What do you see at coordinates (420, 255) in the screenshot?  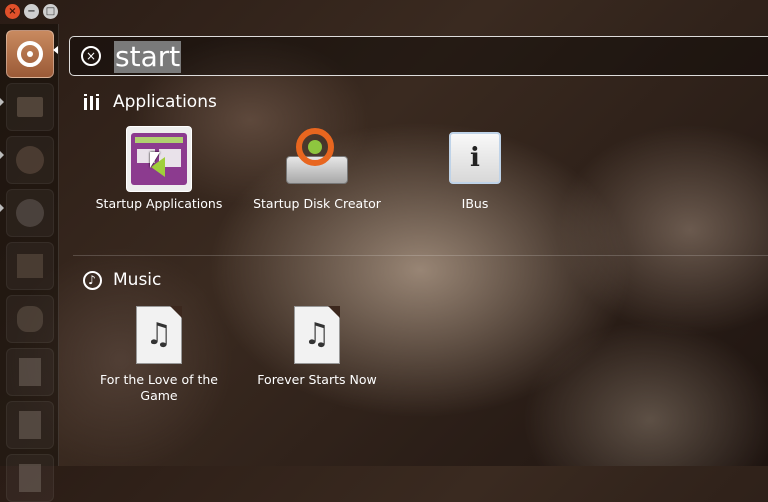 I see `category-divider` at bounding box center [420, 255].